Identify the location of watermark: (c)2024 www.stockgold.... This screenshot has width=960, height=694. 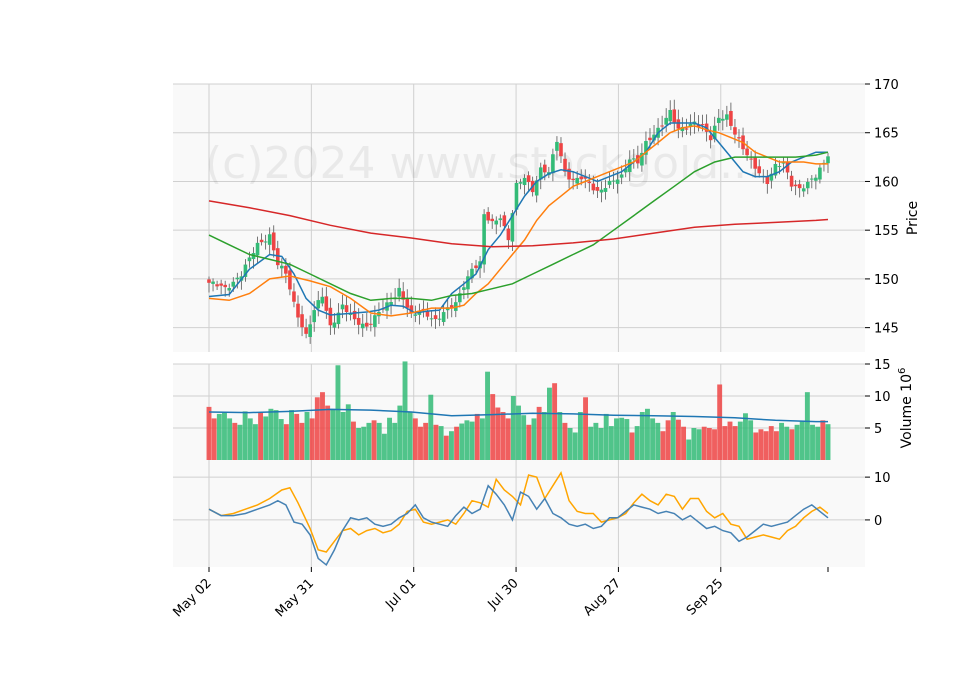
(483, 163).